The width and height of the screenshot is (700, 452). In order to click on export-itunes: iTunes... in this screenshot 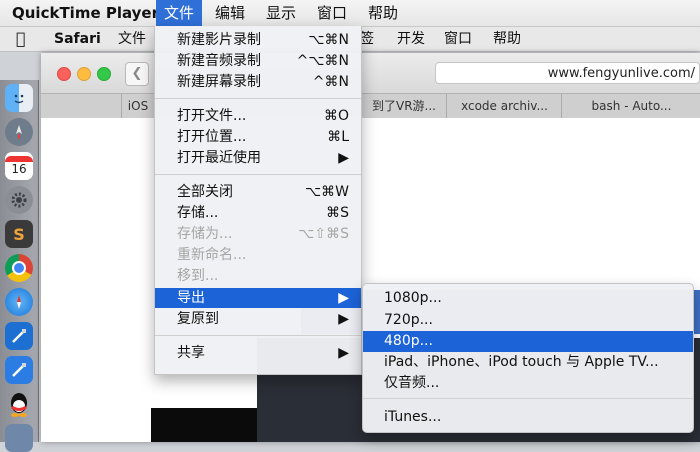, I will do `click(528, 417)`.